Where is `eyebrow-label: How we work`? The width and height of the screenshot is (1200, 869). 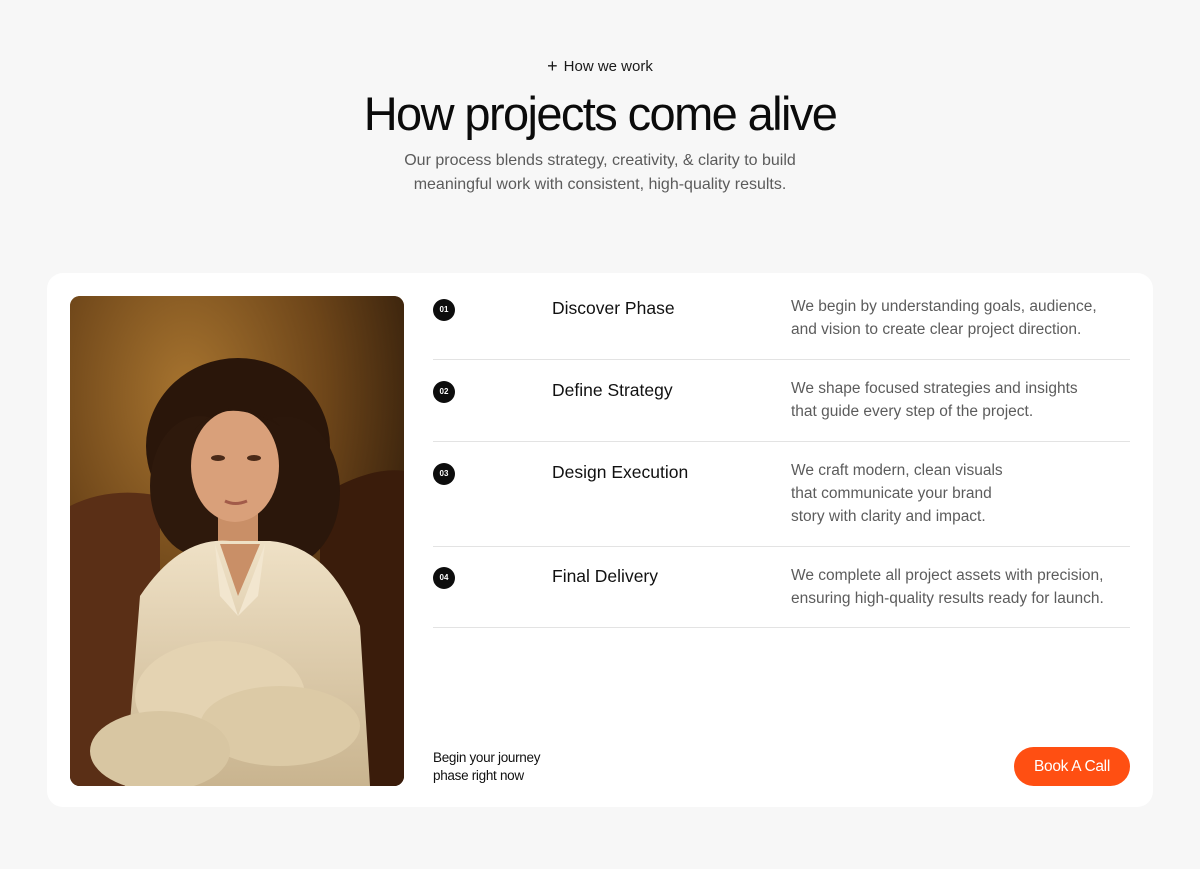 eyebrow-label: How we work is located at coordinates (608, 66).